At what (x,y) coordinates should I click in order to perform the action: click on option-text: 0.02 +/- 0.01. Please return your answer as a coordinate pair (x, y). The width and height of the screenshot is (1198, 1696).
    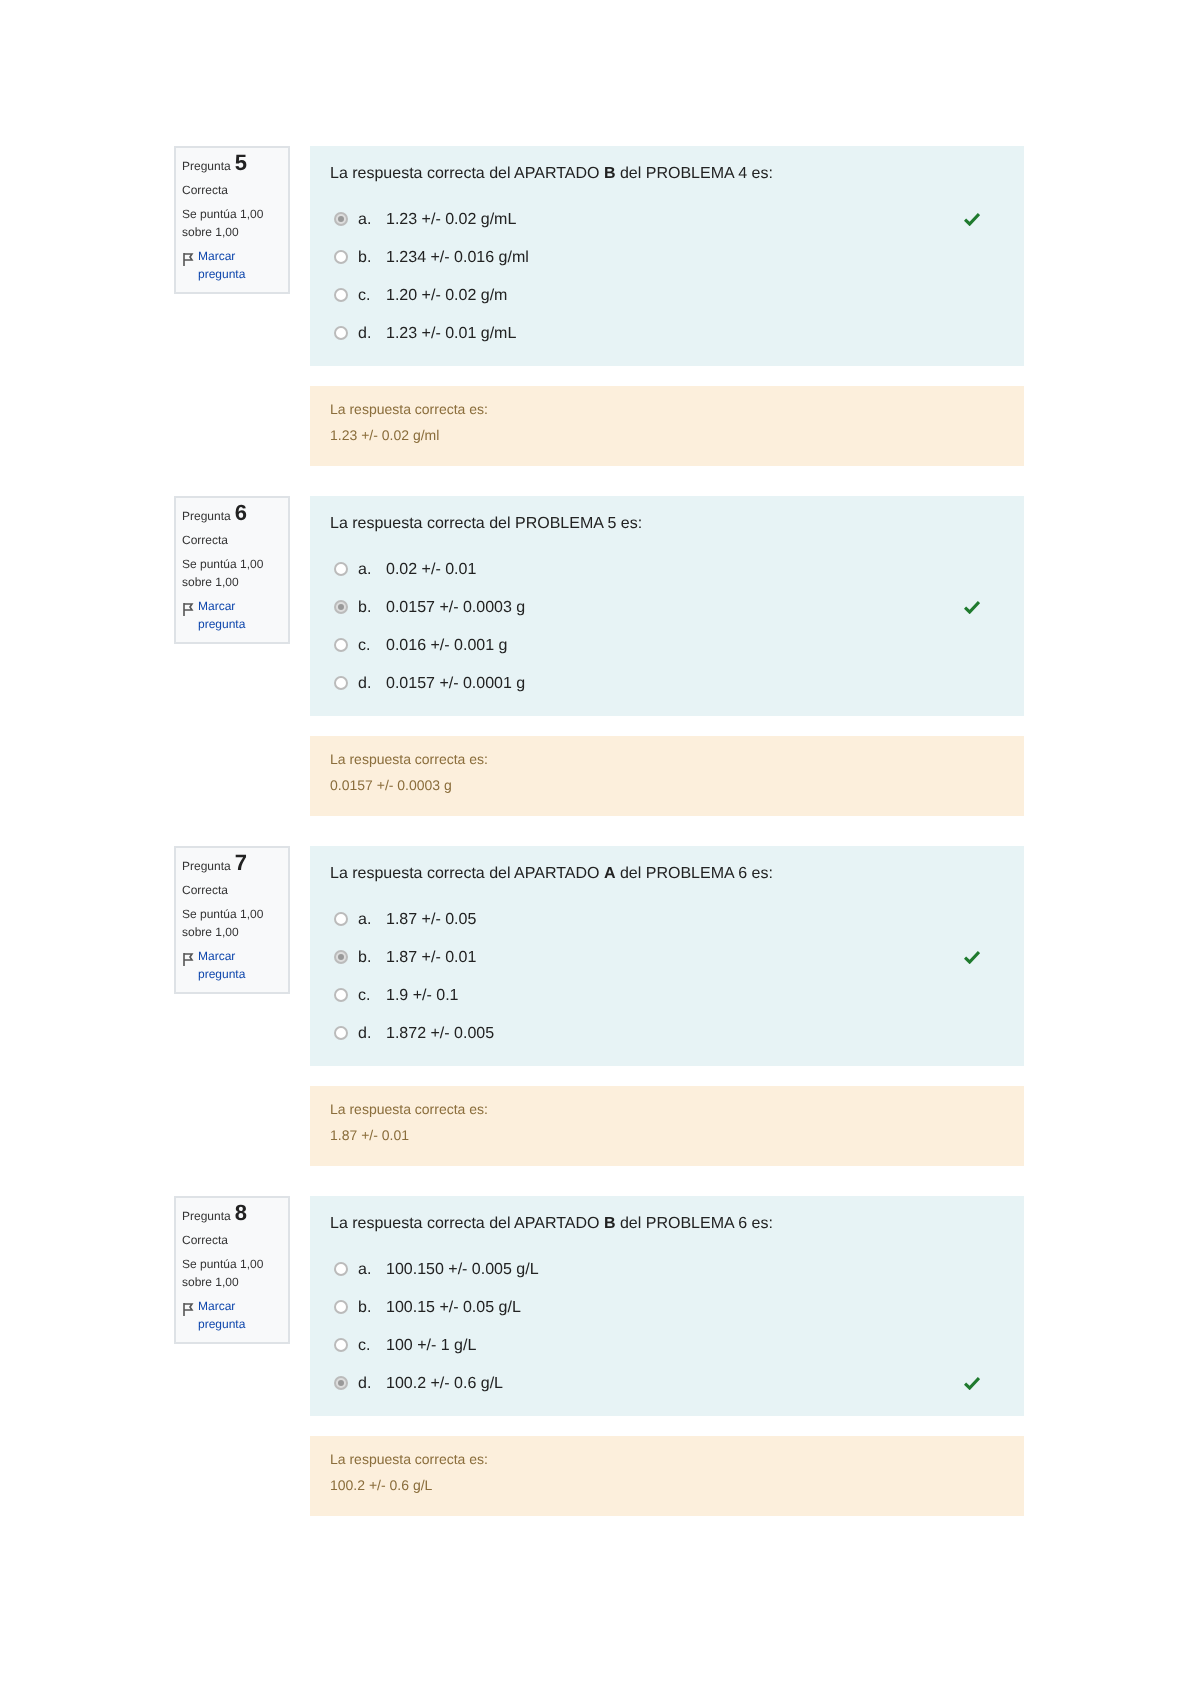
    Looking at the image, I should click on (431, 569).